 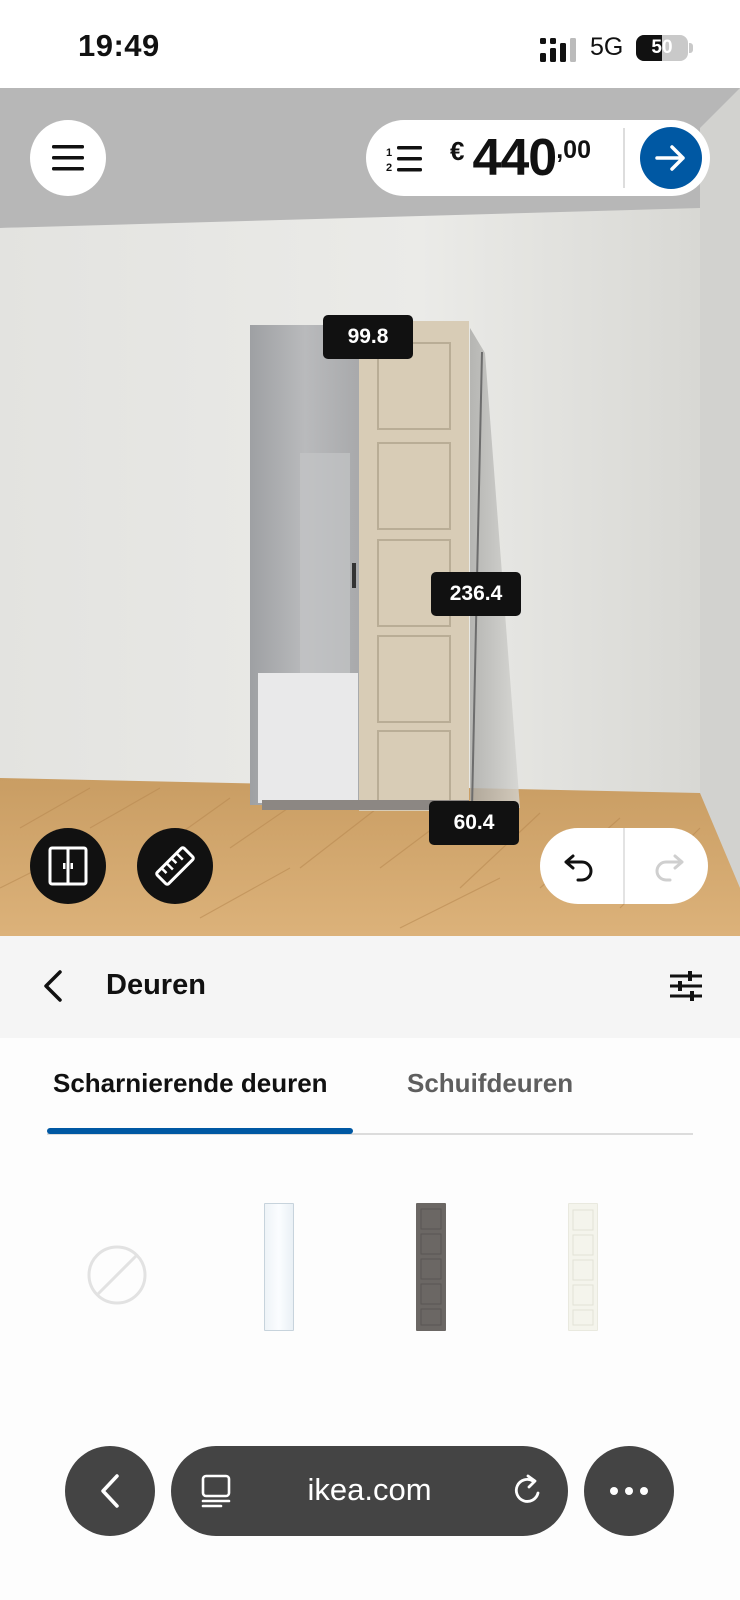 I want to click on door-option-mirror, so click(x=279, y=1267).